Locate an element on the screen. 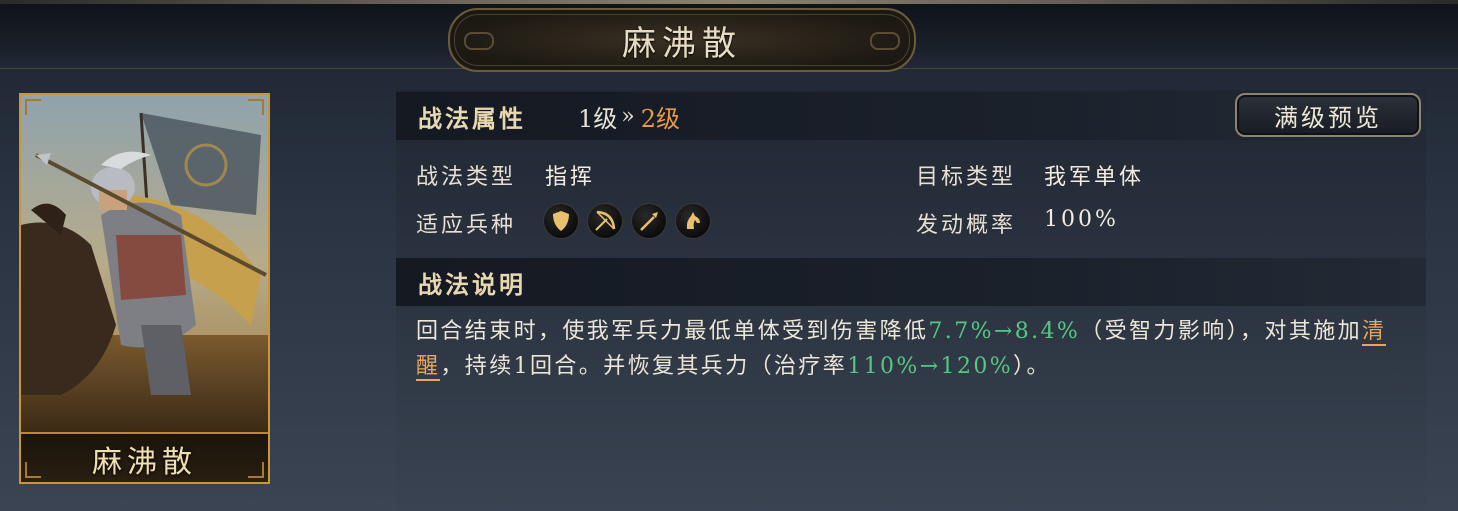  level-next: 2级 is located at coordinates (660, 118).